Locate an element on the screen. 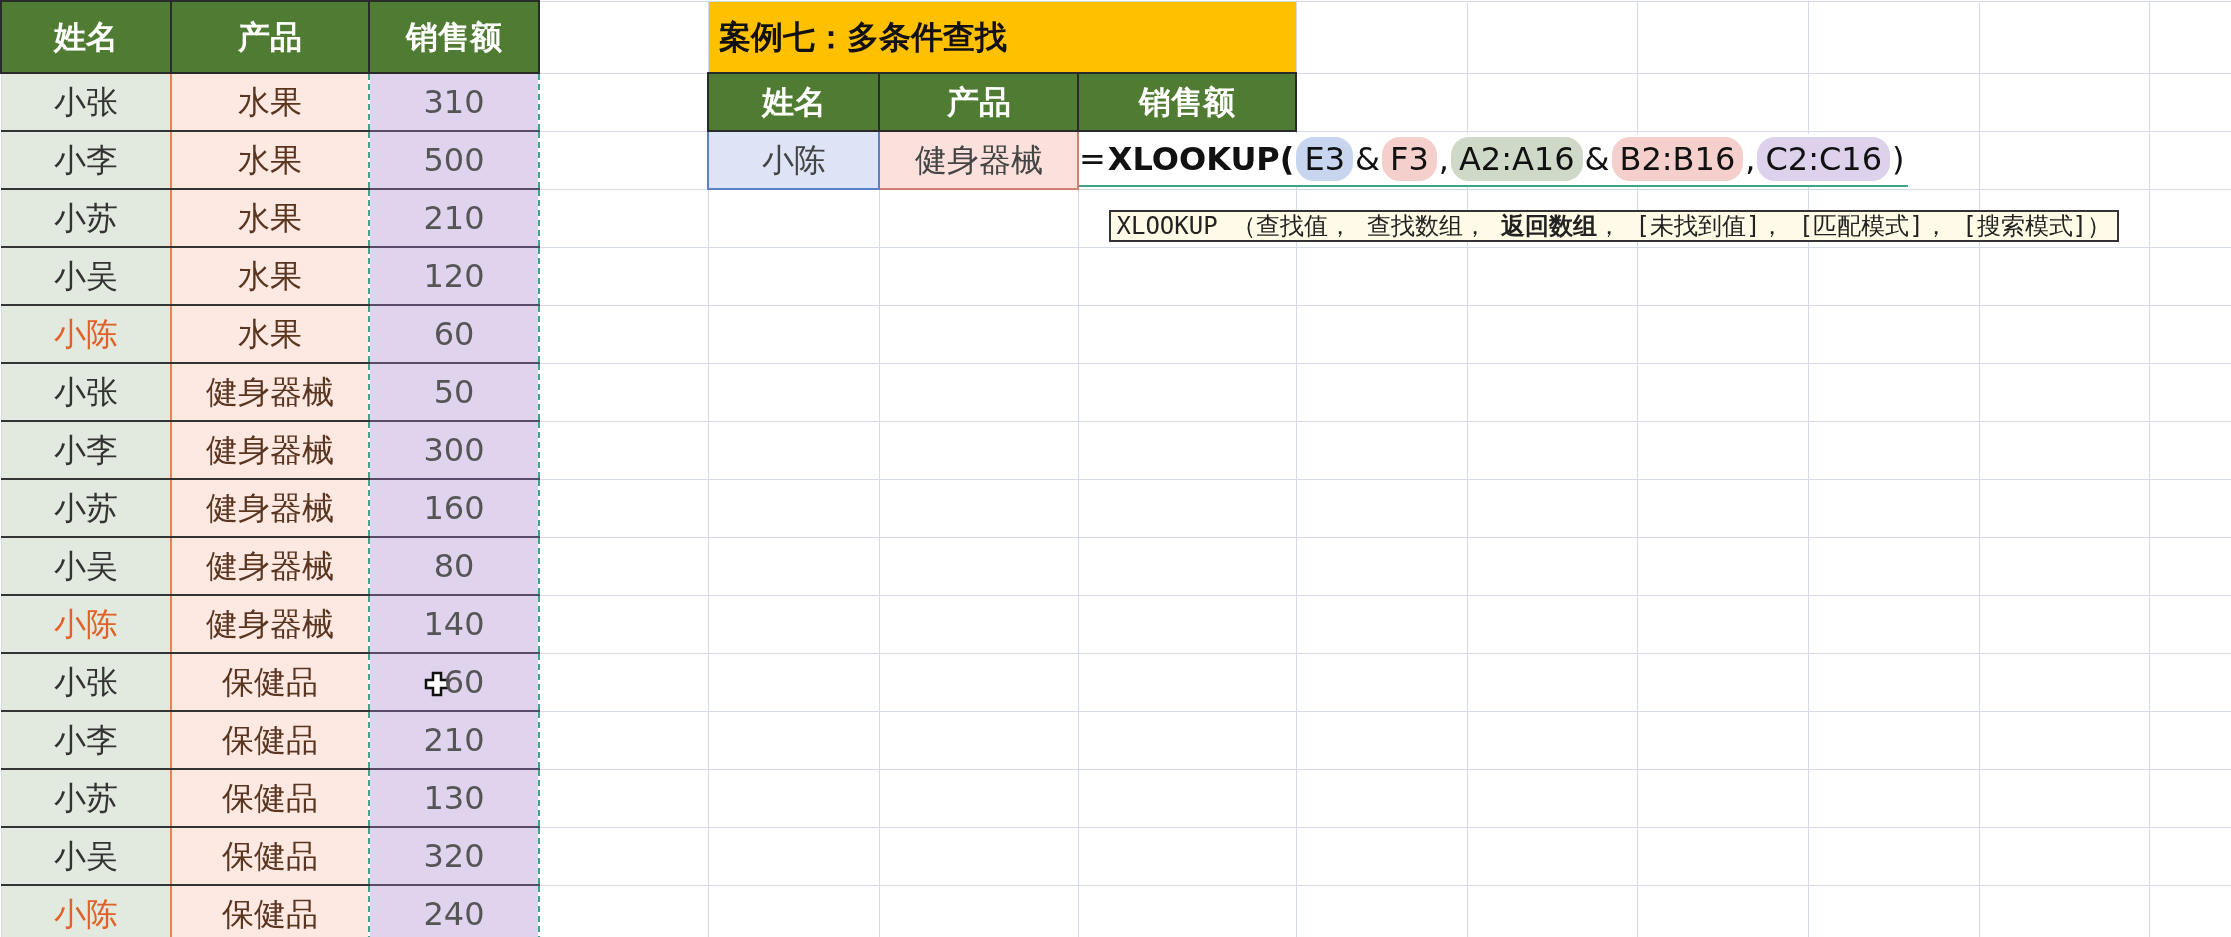  case-title: 案例七：多条件查找 is located at coordinates (1002, 37).